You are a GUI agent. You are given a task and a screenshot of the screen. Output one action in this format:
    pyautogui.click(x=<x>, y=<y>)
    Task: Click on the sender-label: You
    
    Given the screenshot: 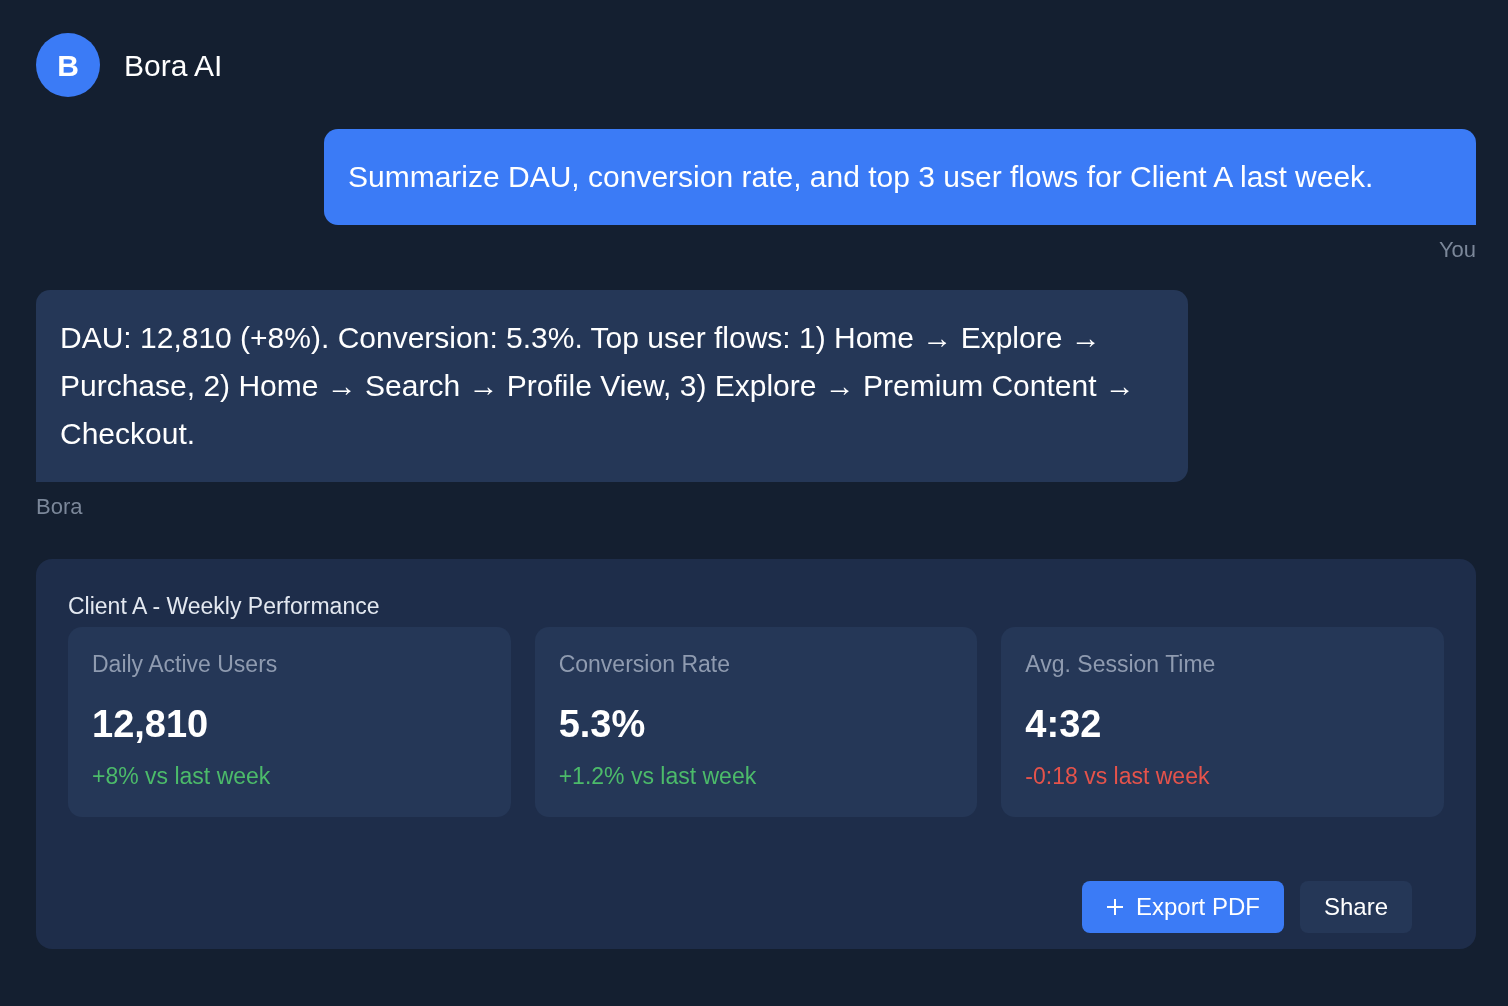 What is the action you would take?
    pyautogui.click(x=1456, y=250)
    